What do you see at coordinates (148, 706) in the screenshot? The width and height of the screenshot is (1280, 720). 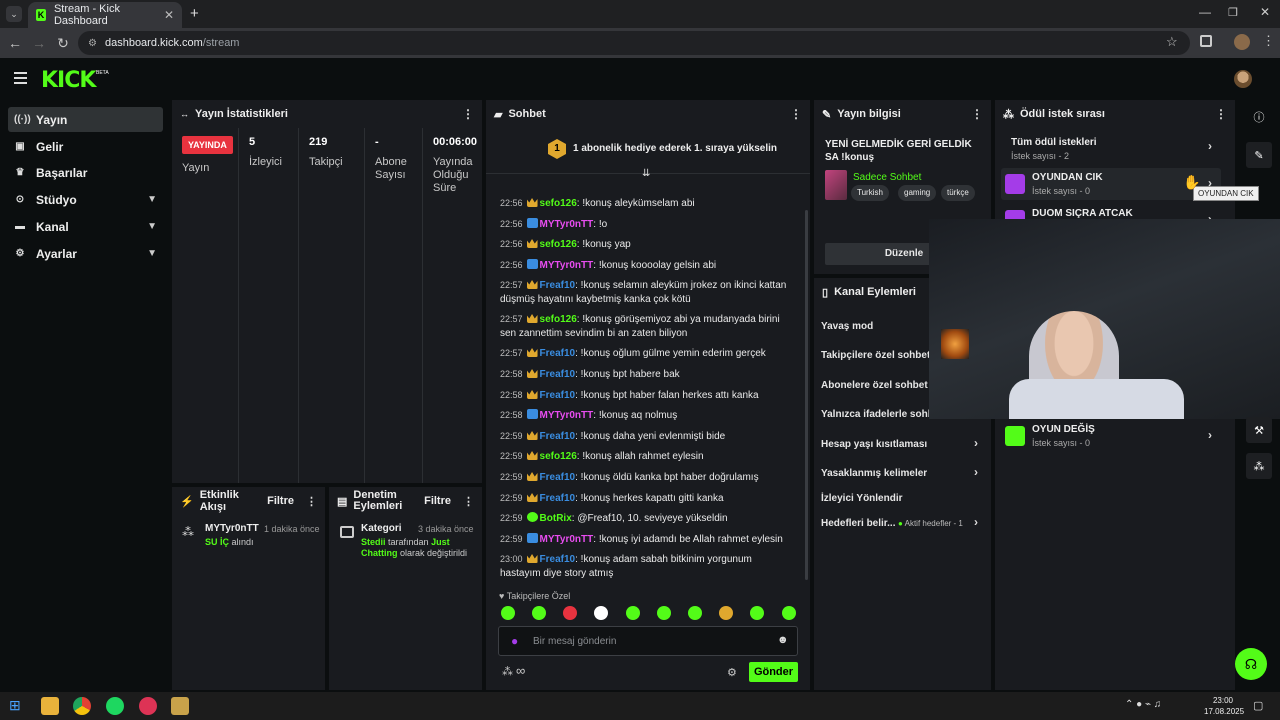 I see `obs-icon` at bounding box center [148, 706].